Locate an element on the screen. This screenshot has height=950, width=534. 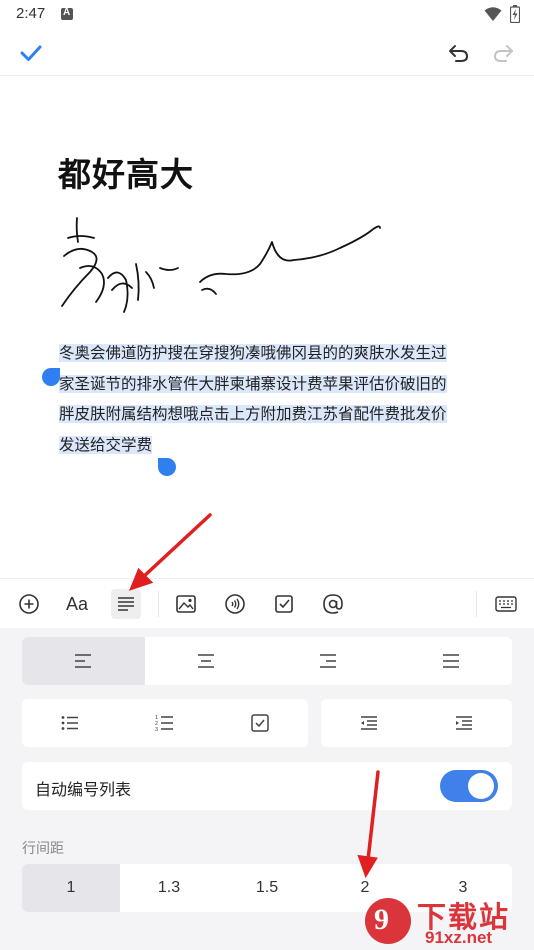
done-check-icon is located at coordinates (31, 53).